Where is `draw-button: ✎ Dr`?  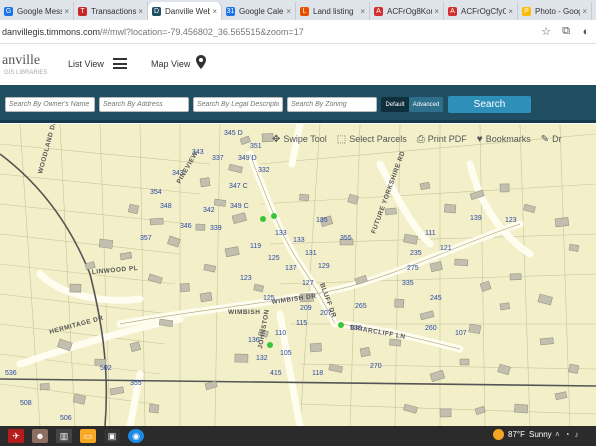
draw-button: ✎ Dr is located at coordinates (551, 139).